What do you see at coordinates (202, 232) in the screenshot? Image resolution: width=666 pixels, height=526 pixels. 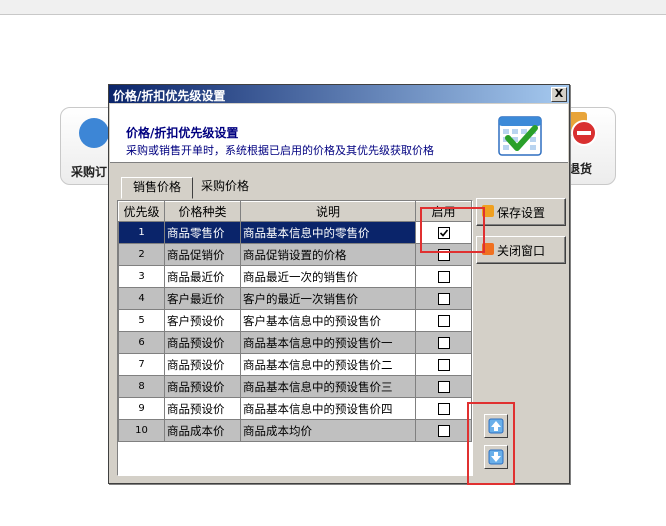 I see `cell-price-type: 商品零售价` at bounding box center [202, 232].